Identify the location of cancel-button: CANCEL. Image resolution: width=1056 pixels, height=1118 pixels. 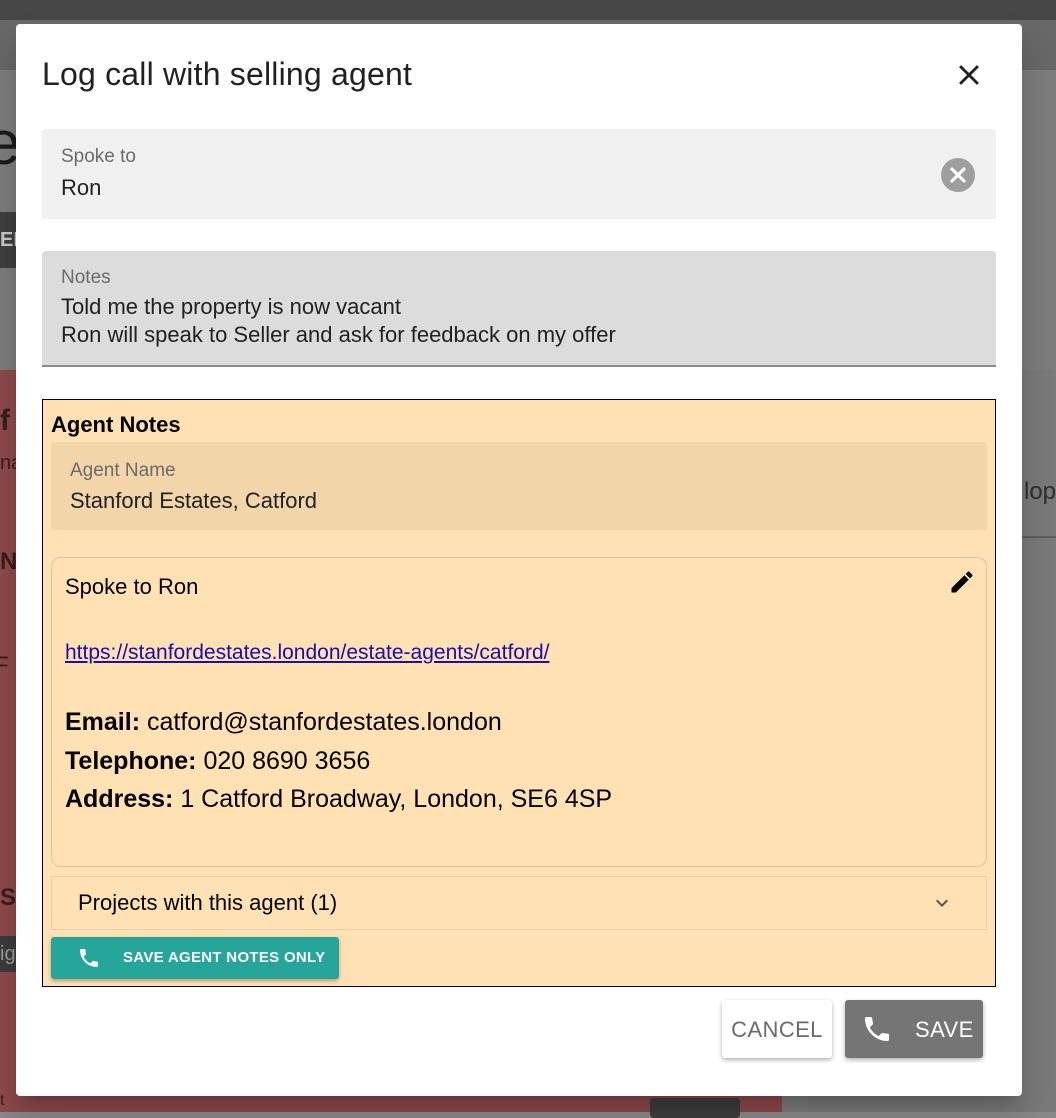
(777, 1029).